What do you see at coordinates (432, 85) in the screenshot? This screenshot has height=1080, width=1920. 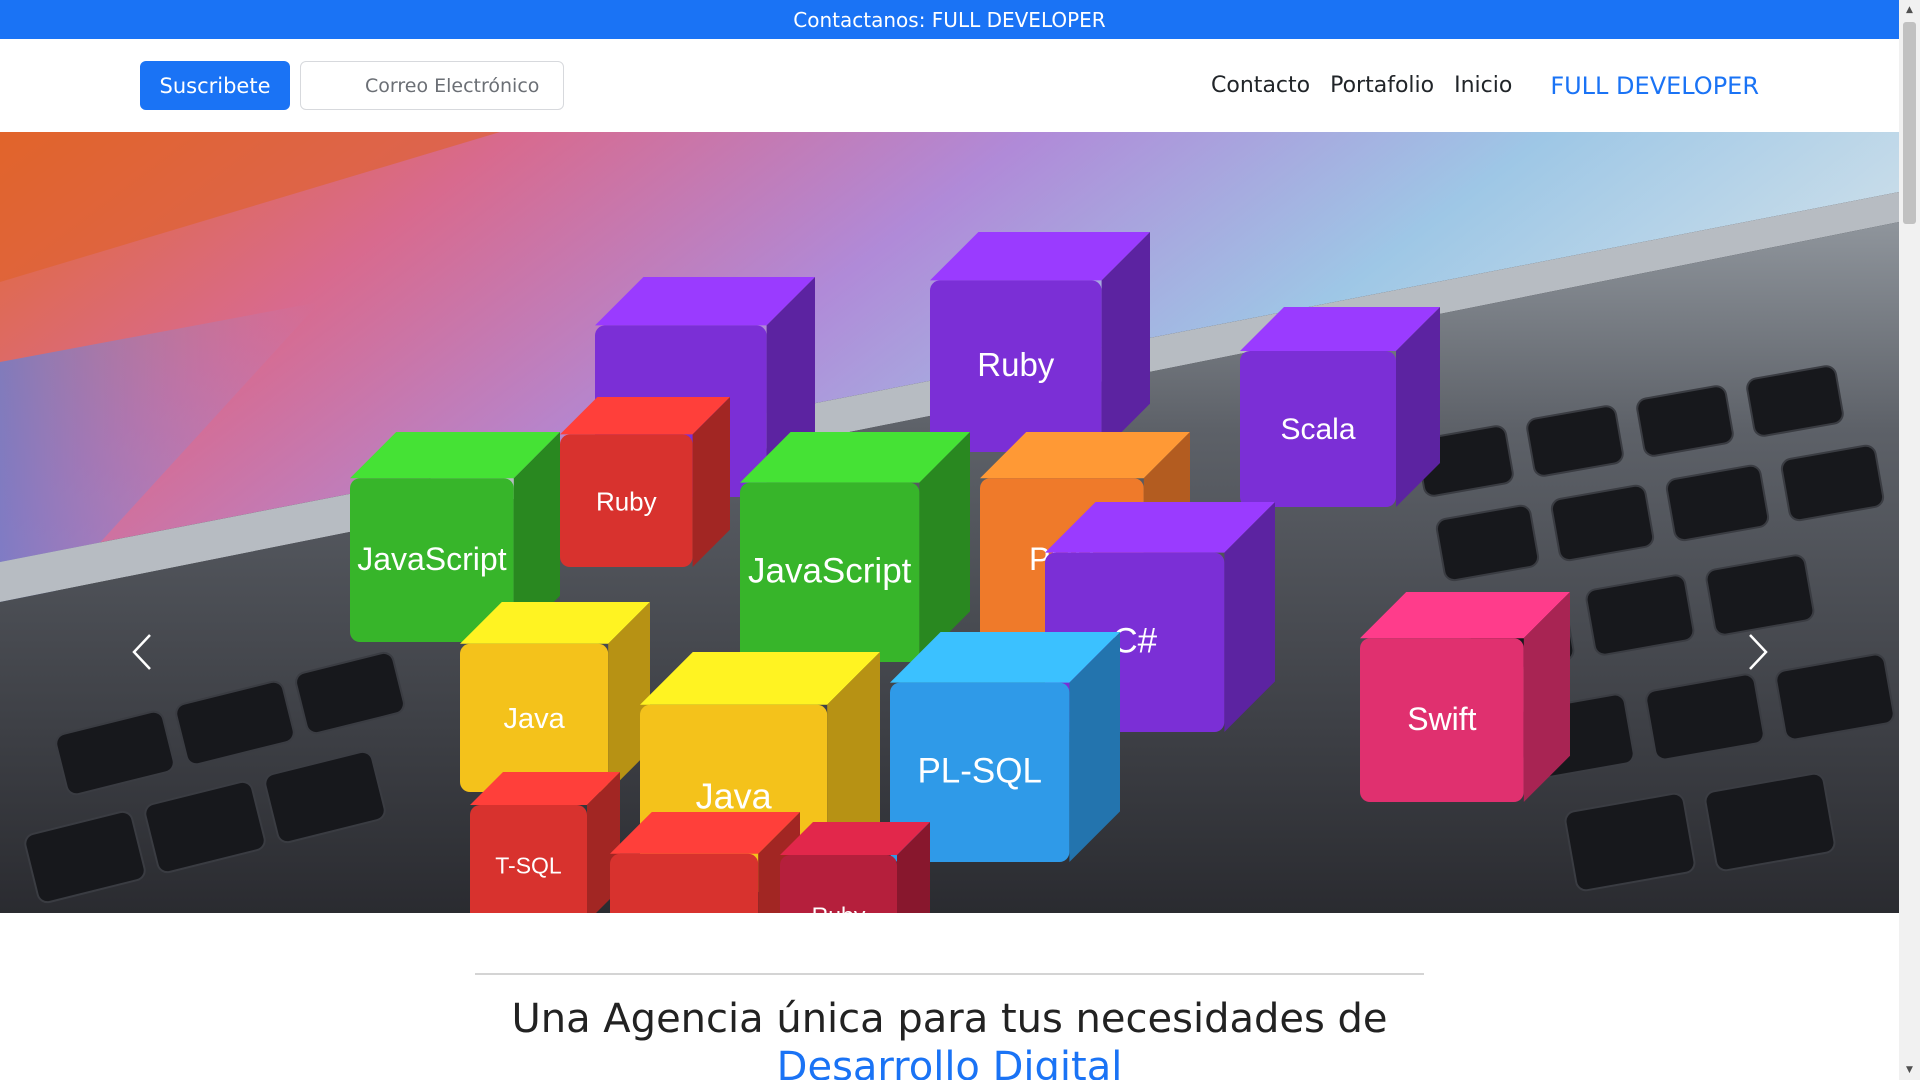 I see `email-field` at bounding box center [432, 85].